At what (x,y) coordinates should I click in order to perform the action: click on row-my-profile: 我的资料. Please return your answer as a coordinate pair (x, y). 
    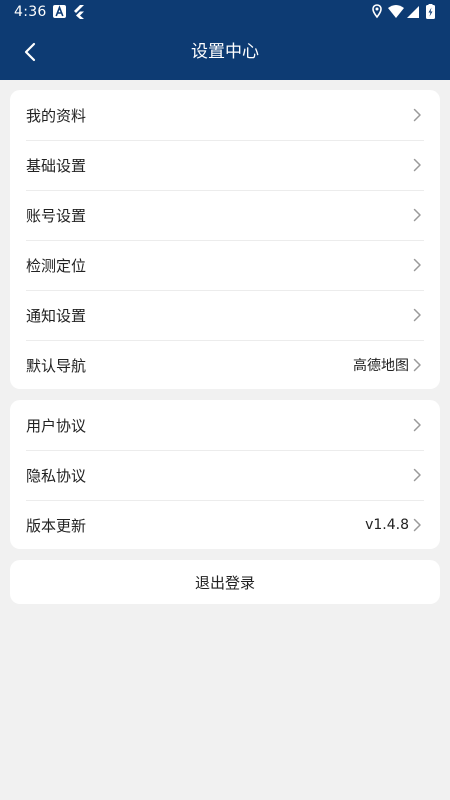
    Looking at the image, I should click on (225, 115).